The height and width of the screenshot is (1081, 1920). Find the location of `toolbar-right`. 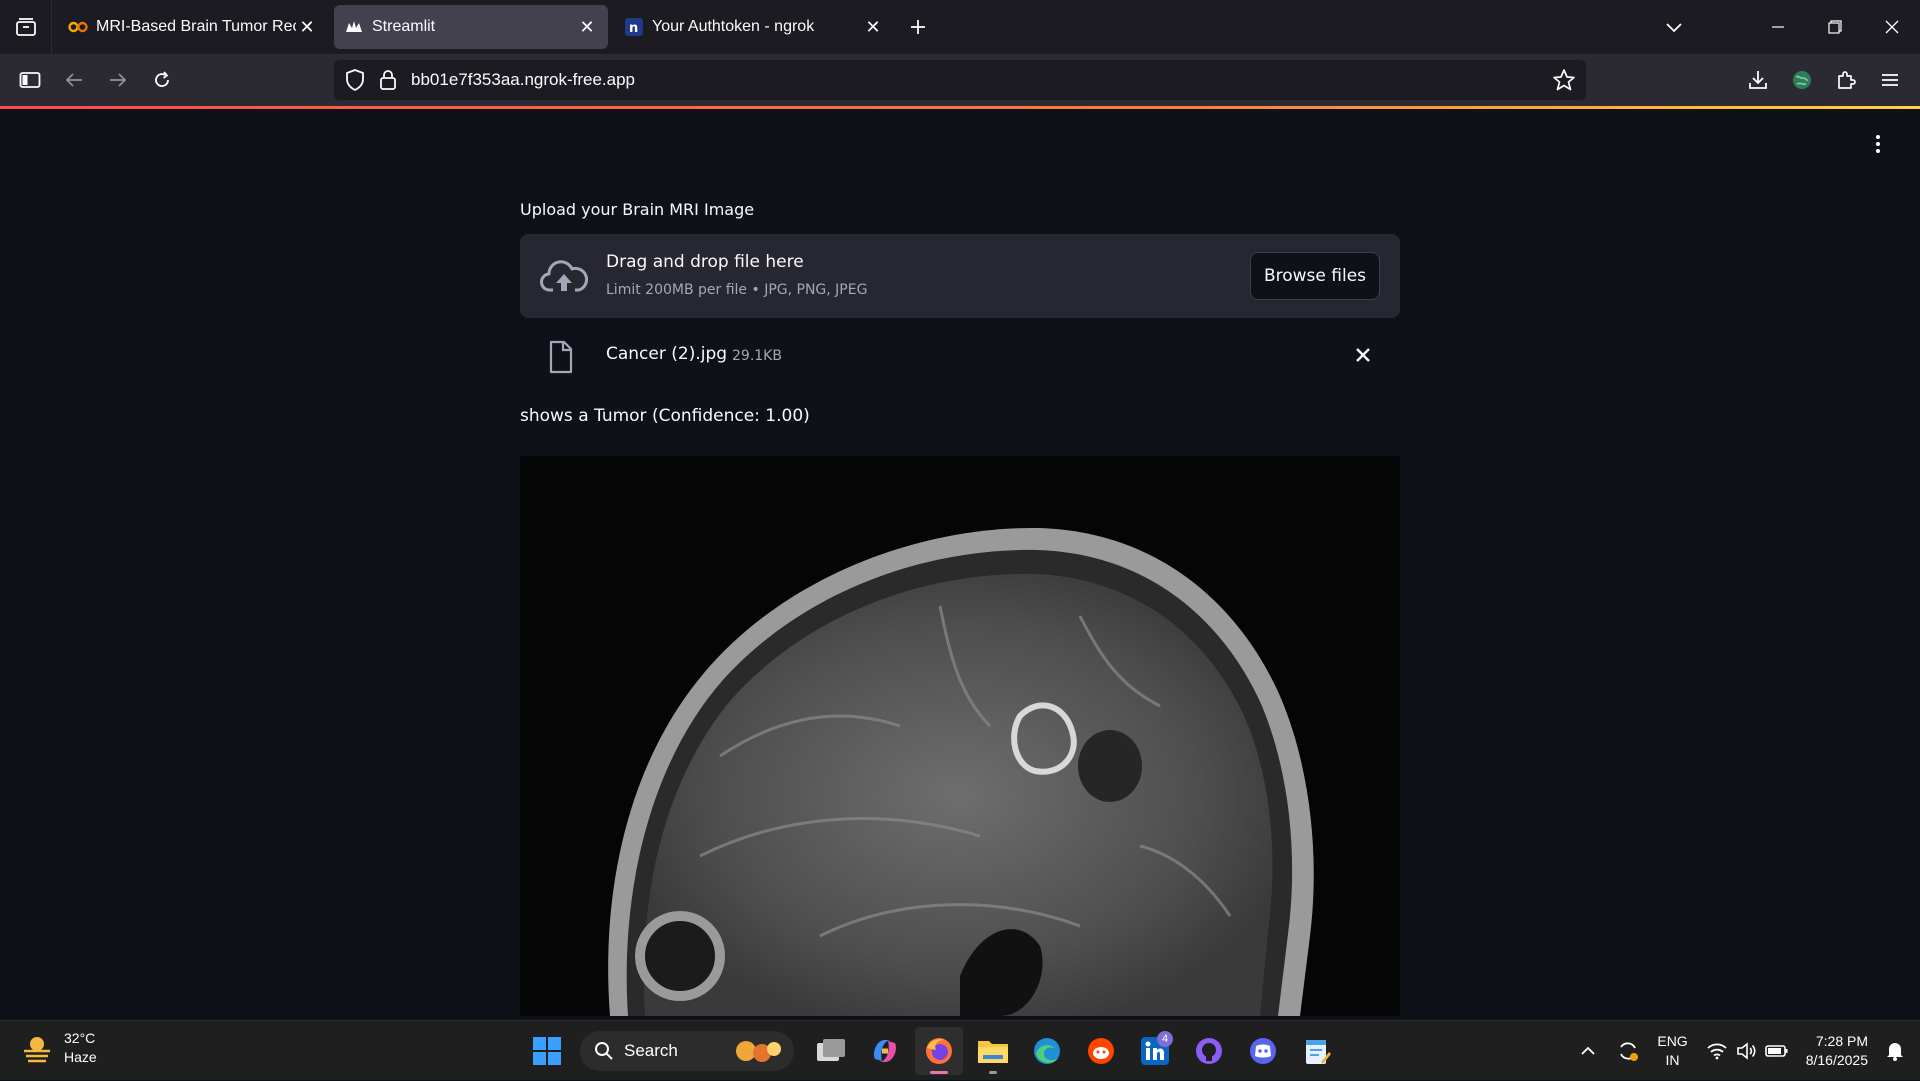

toolbar-right is located at coordinates (1824, 80).